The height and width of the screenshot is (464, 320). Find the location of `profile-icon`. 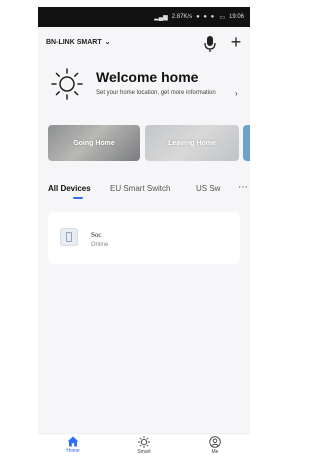

profile-icon is located at coordinates (215, 442).